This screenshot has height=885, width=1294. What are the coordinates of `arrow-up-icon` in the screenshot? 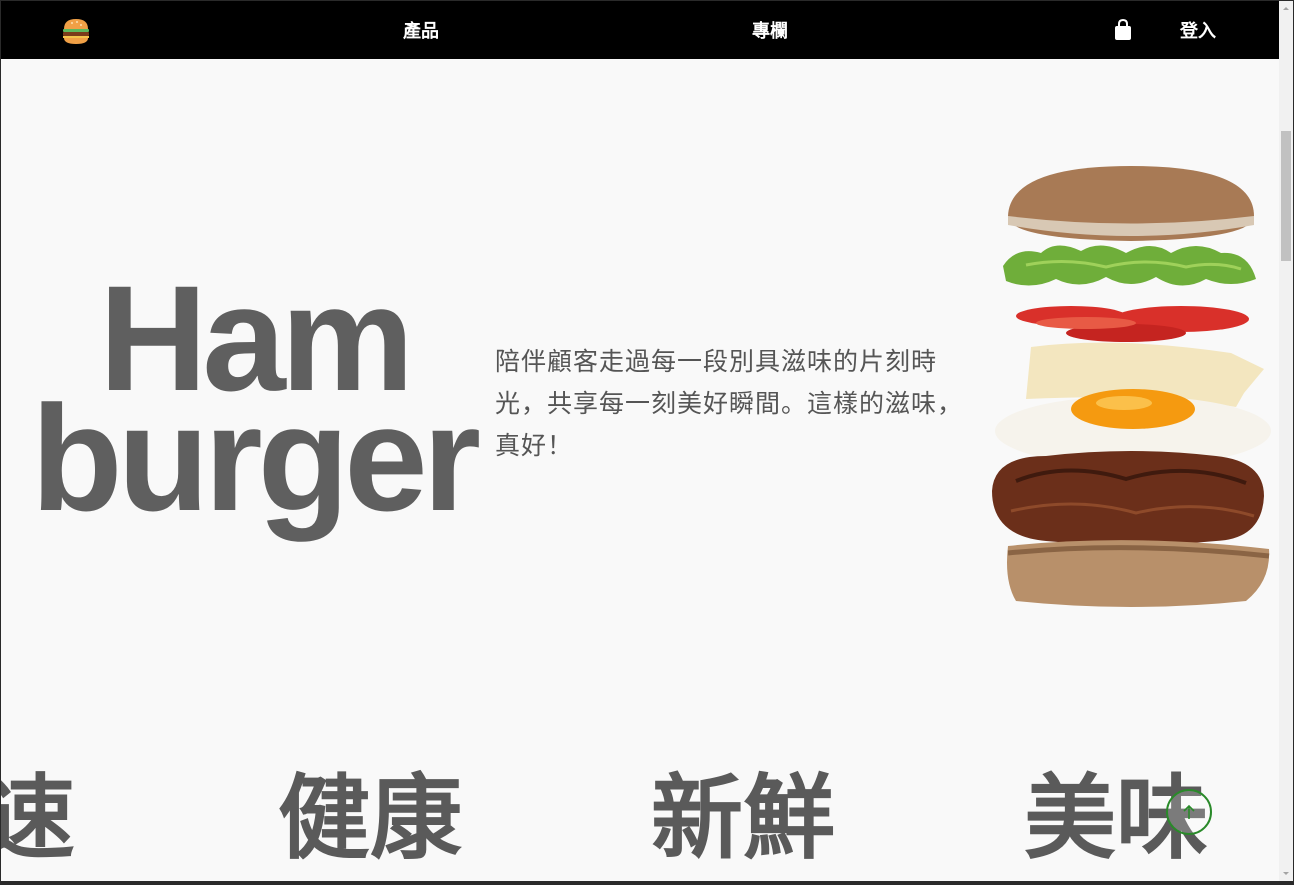 It's located at (1189, 811).